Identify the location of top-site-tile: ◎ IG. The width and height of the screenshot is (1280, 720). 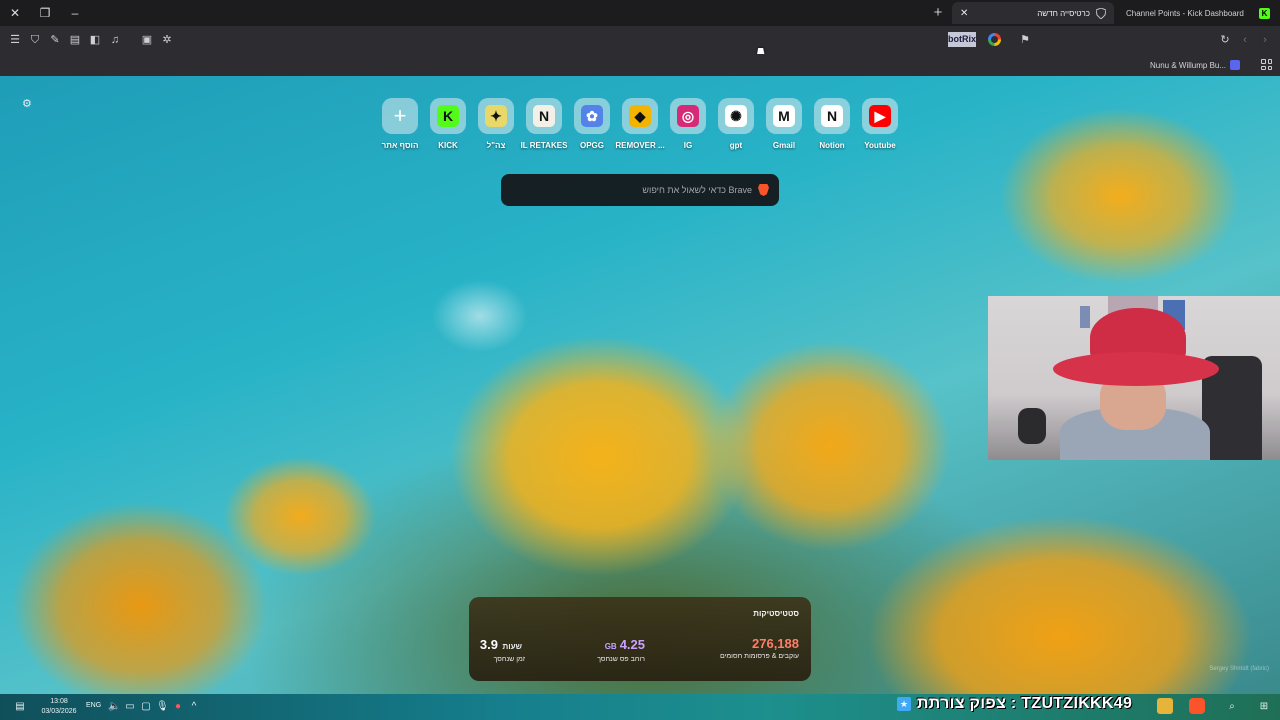
(688, 124).